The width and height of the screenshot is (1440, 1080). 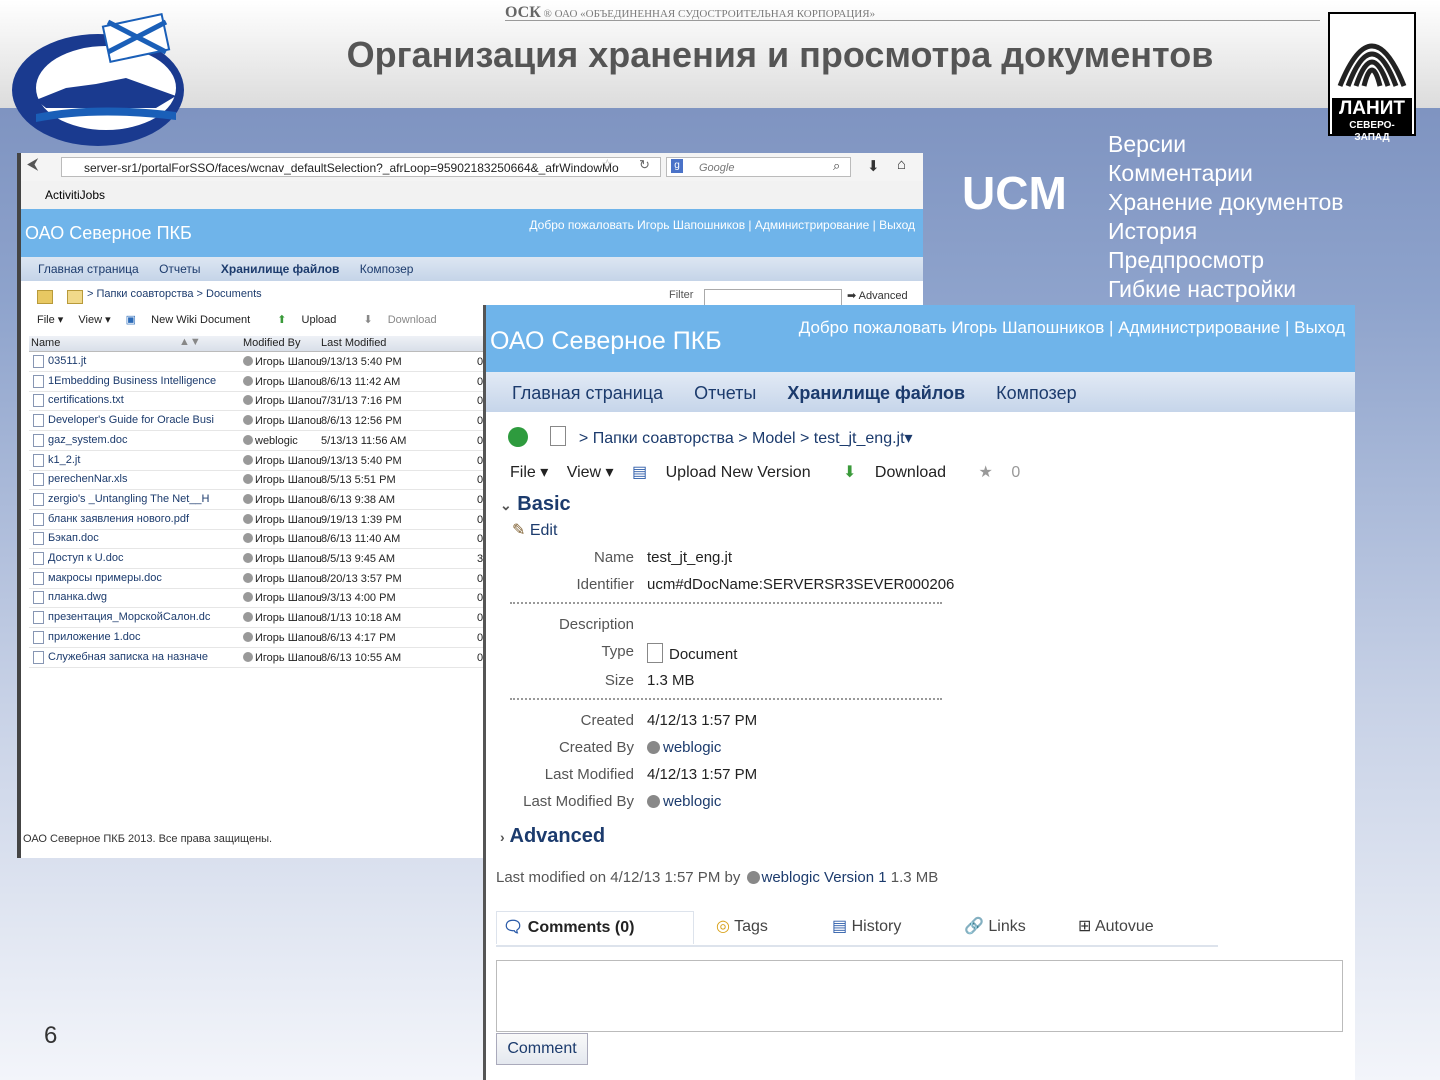 I want to click on search-icon: ⌕, so click(x=836, y=166).